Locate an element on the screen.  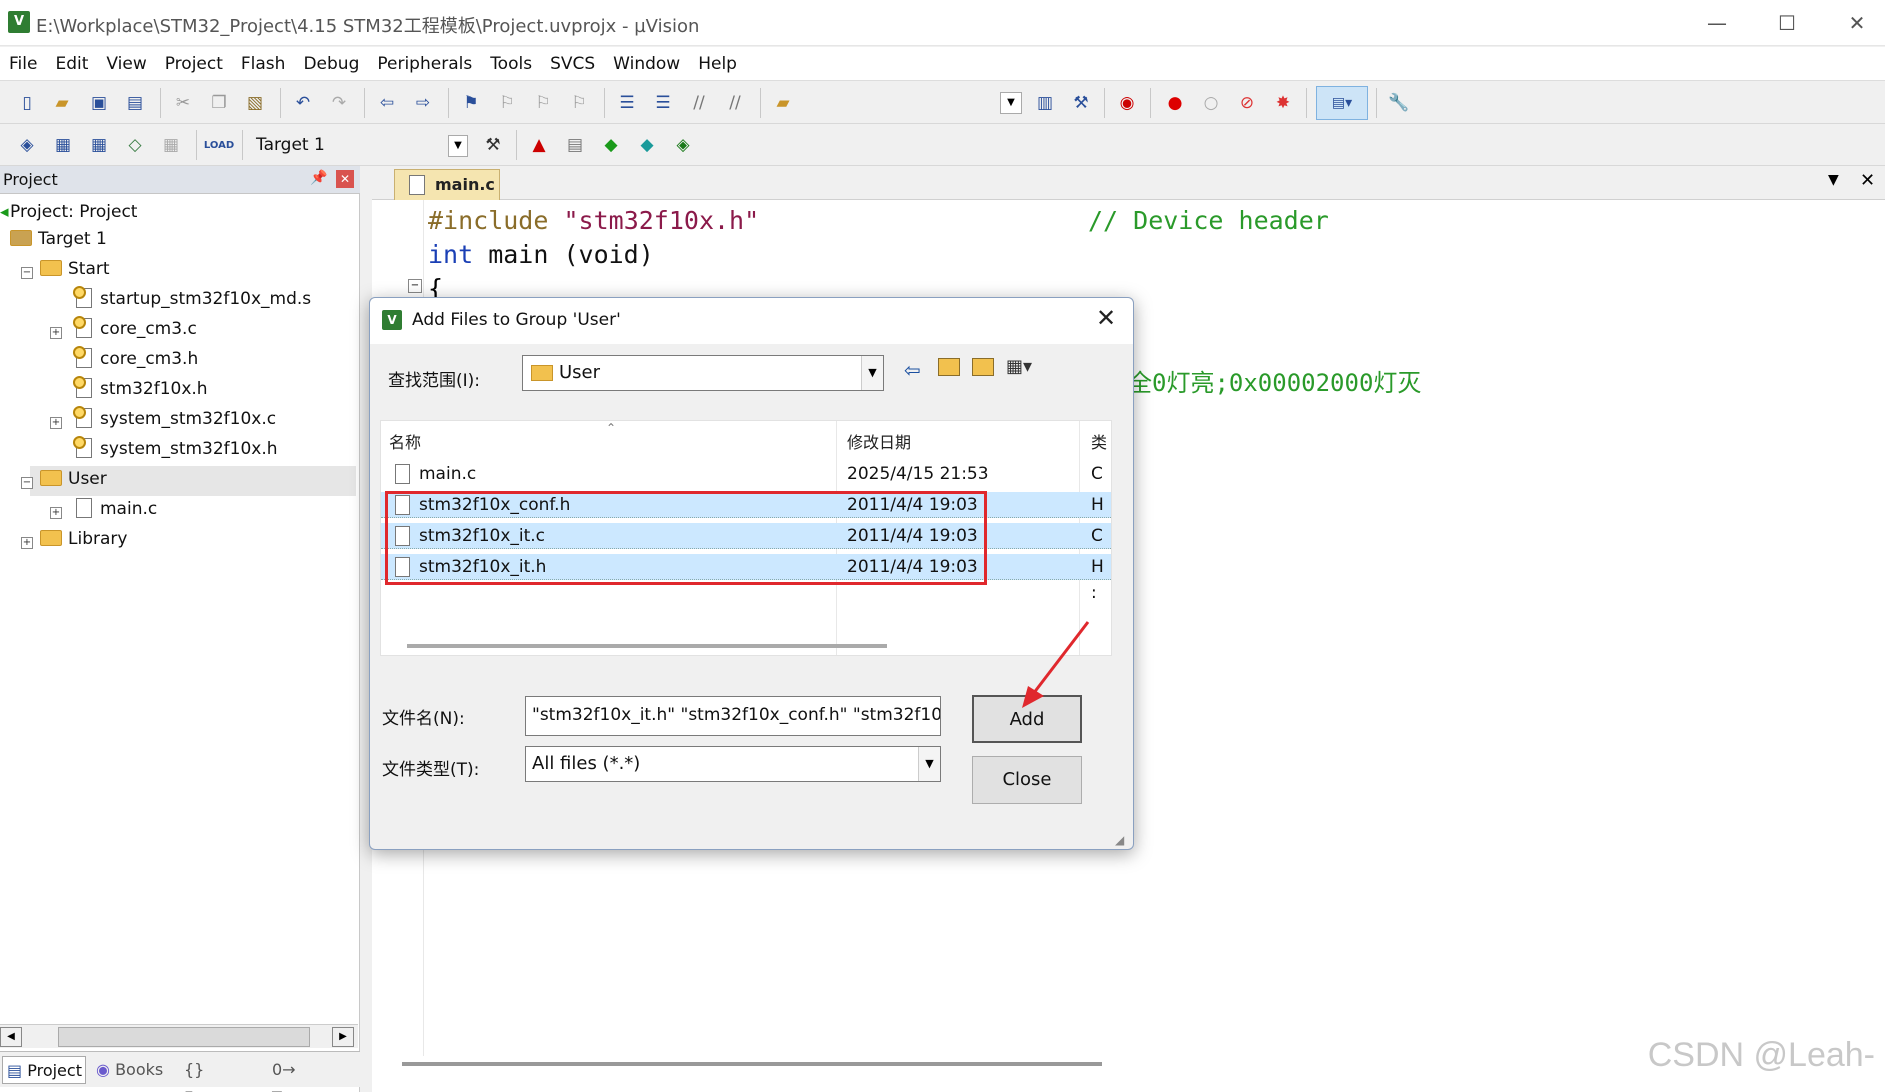
target-select: Target 1 ▼ is located at coordinates (358, 145).